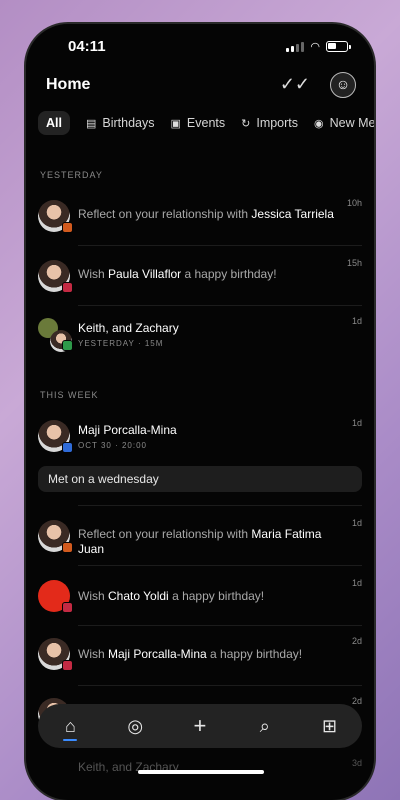 The height and width of the screenshot is (800, 400). I want to click on item-text: Wish Paula Villaflor a happy birthday!, so click(177, 274).